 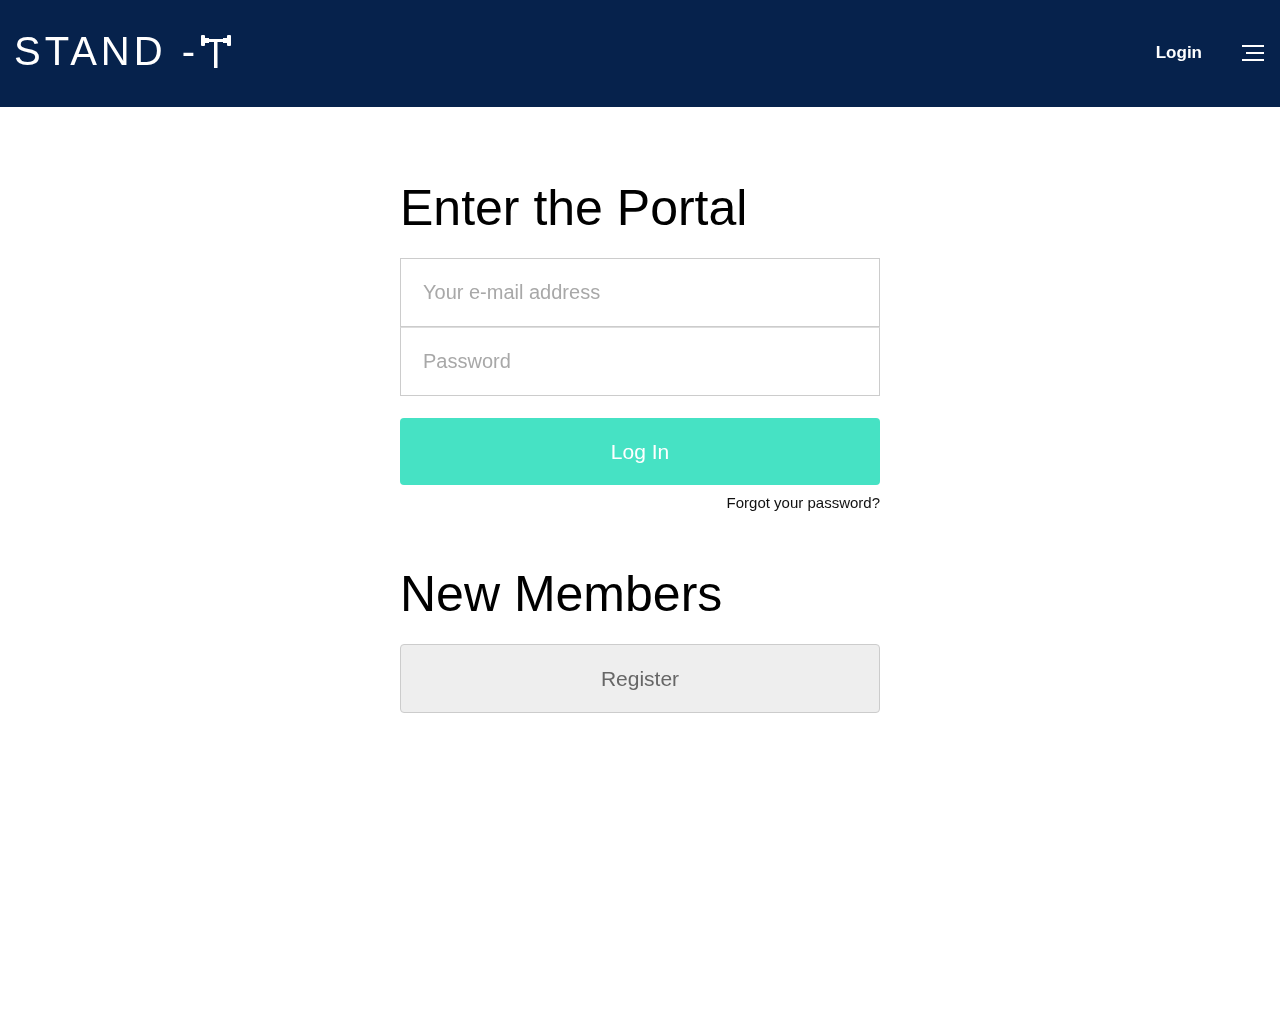 What do you see at coordinates (1253, 52) in the screenshot?
I see `menu-icon` at bounding box center [1253, 52].